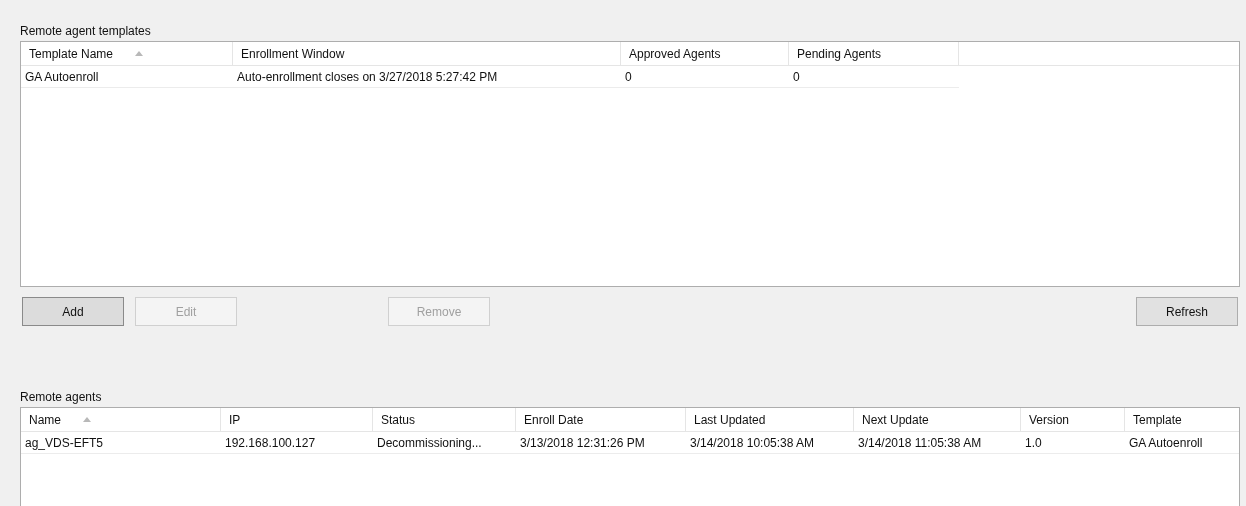 Image resolution: width=1246 pixels, height=506 pixels. Describe the element at coordinates (874, 53) in the screenshot. I see `column-header: Pending Agents` at that location.